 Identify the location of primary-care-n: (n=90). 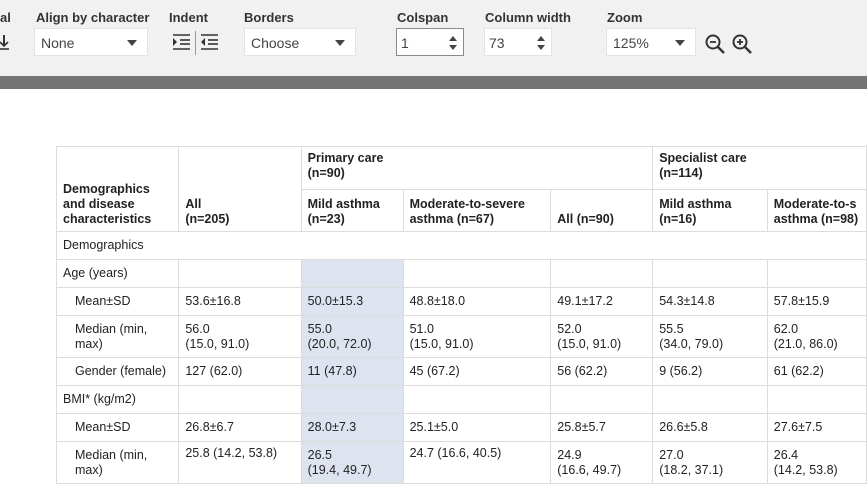
(326, 173).